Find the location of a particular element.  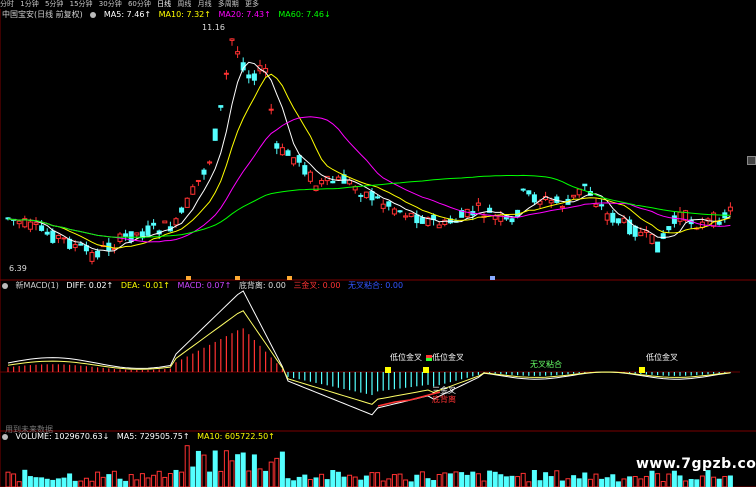

macd-settings-dot-icon is located at coordinates (5, 285).